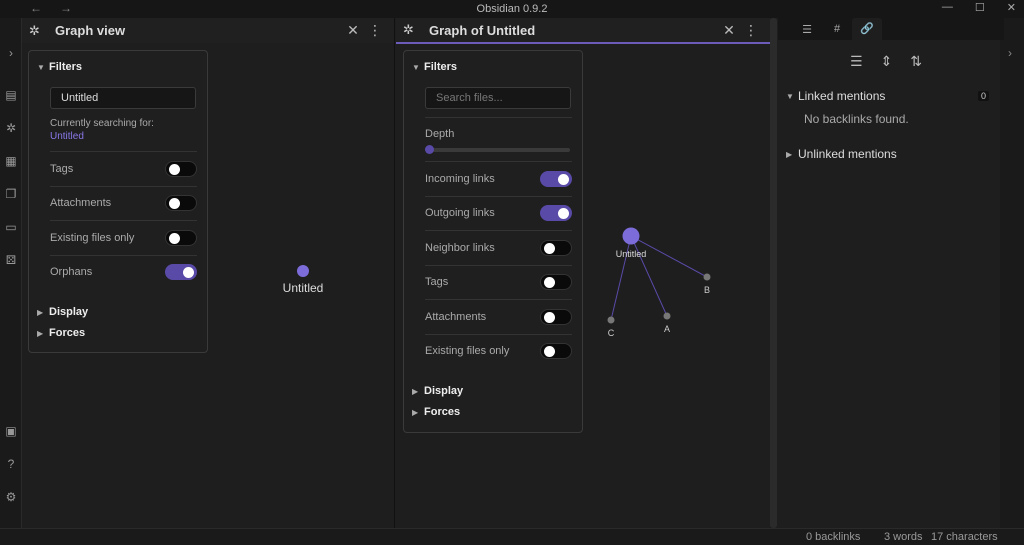 Image resolution: width=1024 pixels, height=545 pixels. I want to click on right-sidebar-tabs: ☰ # 🔗, so click(891, 29).